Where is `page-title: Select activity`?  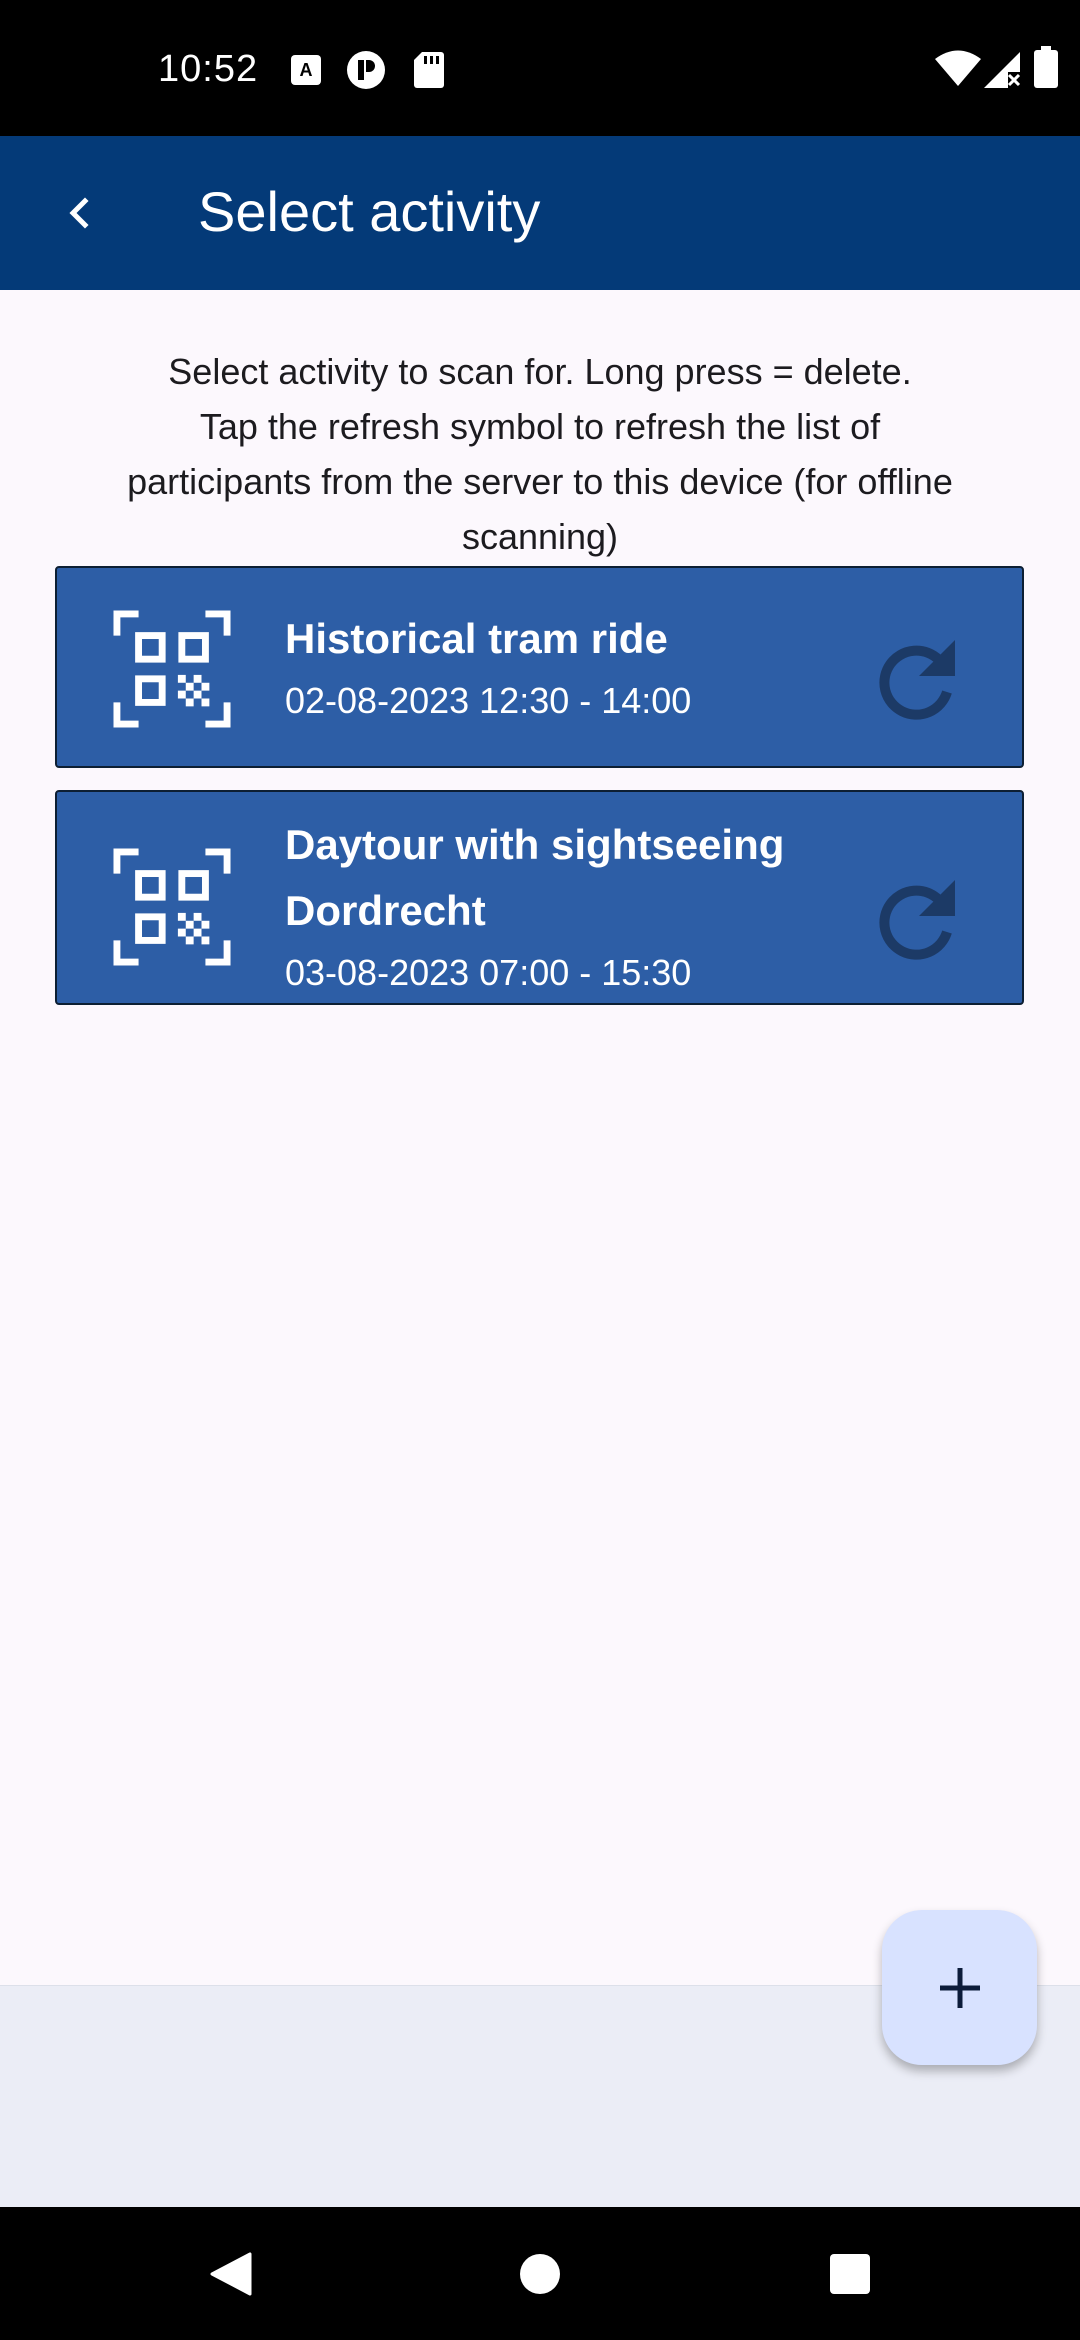 page-title: Select activity is located at coordinates (369, 211).